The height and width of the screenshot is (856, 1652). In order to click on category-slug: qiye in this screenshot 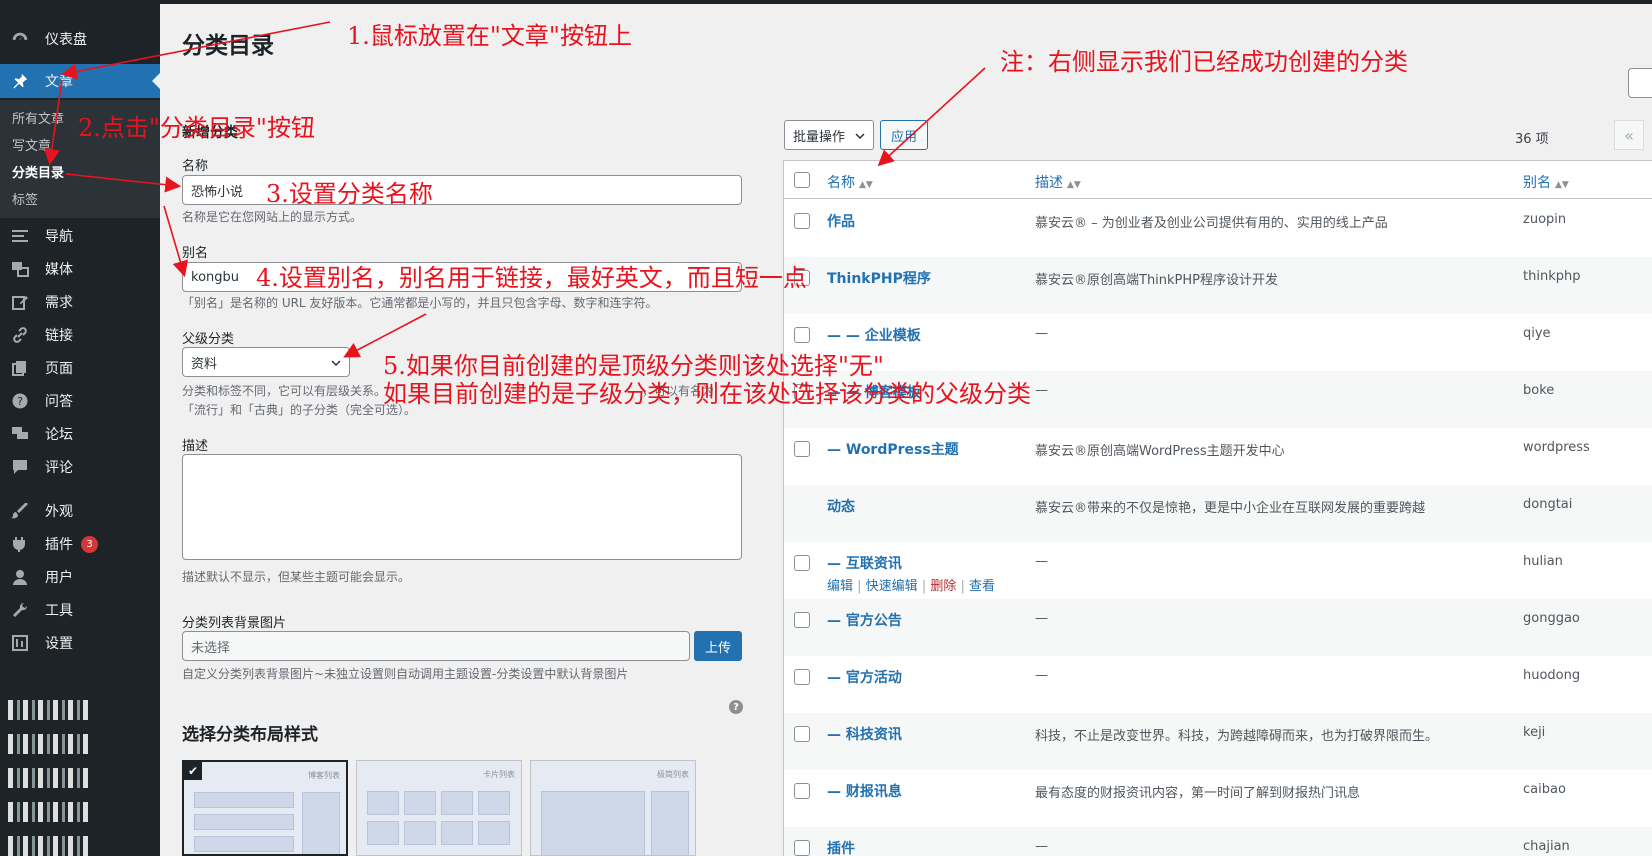, I will do `click(1537, 333)`.